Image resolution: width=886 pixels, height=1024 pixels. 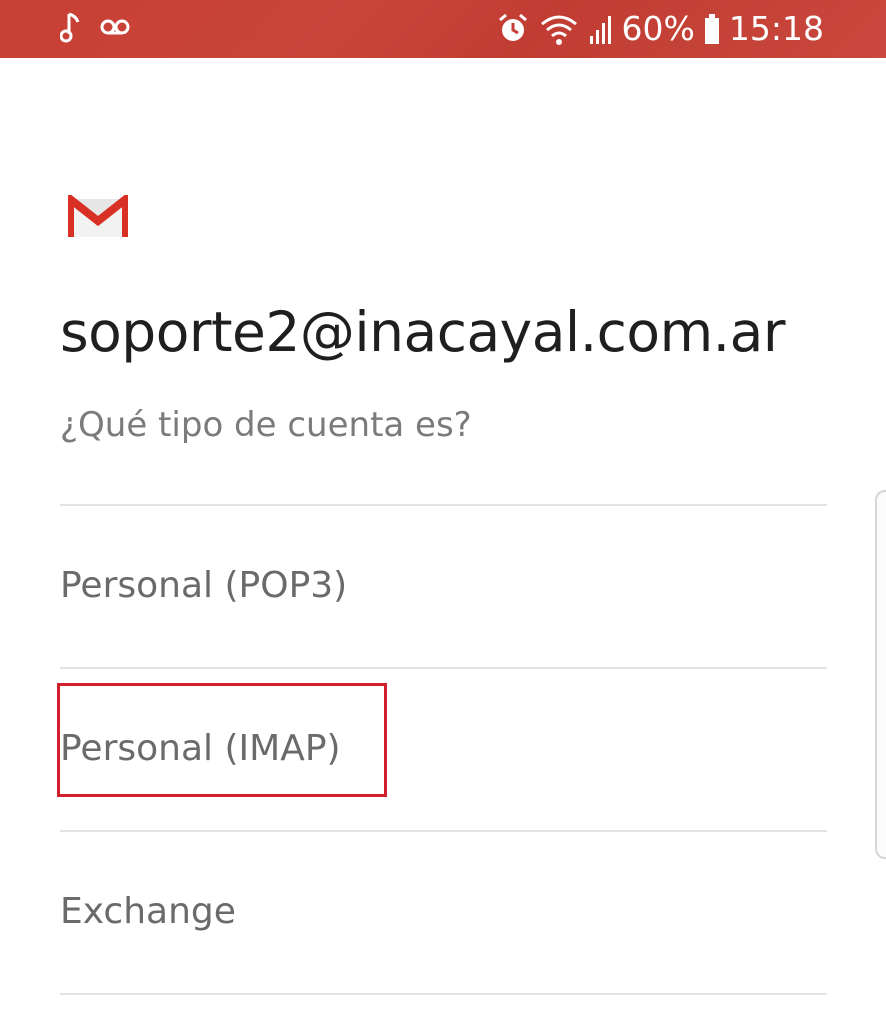 What do you see at coordinates (204, 585) in the screenshot?
I see `option-label: Personal (POP3)` at bounding box center [204, 585].